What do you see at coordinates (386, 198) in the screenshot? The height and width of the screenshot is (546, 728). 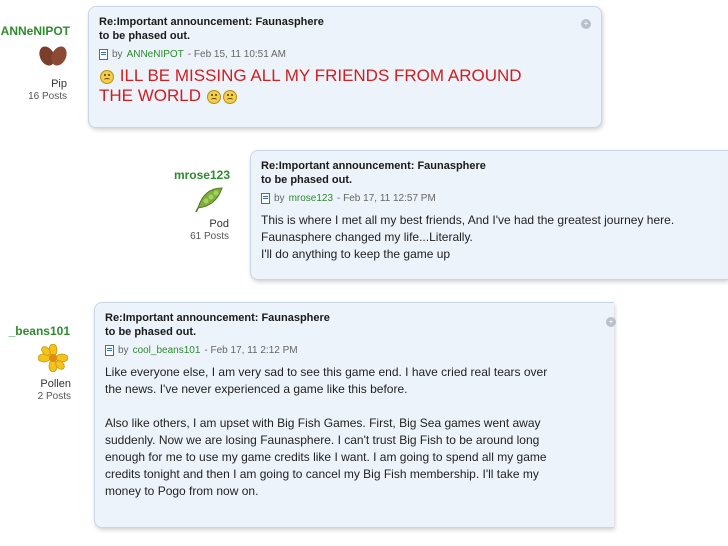 I see `post-date: - Feb 17, 11 12:57 PM` at bounding box center [386, 198].